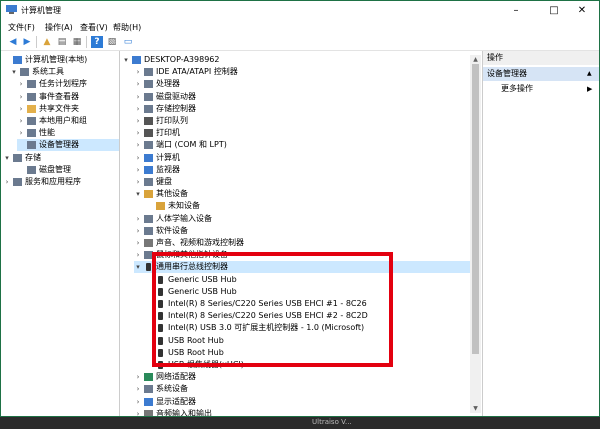  What do you see at coordinates (302, 170) in the screenshot?
I see `device-tree-item: › 监视器` at bounding box center [302, 170].